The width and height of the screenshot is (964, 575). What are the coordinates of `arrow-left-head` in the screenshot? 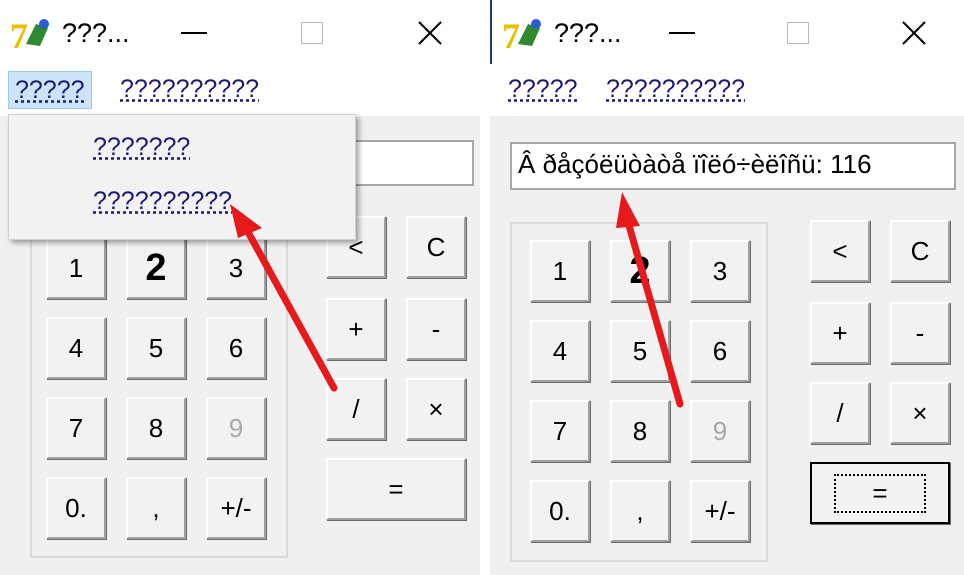 It's located at (246, 221).